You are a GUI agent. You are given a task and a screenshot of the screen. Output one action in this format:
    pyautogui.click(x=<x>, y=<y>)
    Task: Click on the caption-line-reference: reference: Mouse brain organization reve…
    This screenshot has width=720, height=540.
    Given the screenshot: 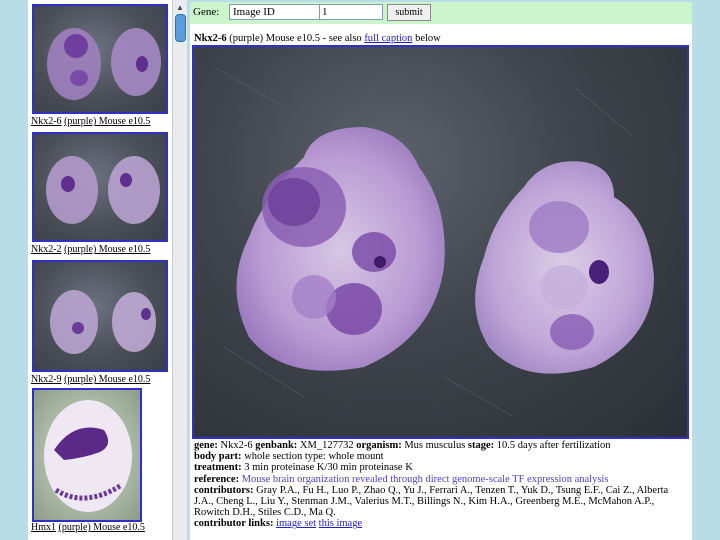 What is the action you would take?
    pyautogui.click(x=401, y=479)
    